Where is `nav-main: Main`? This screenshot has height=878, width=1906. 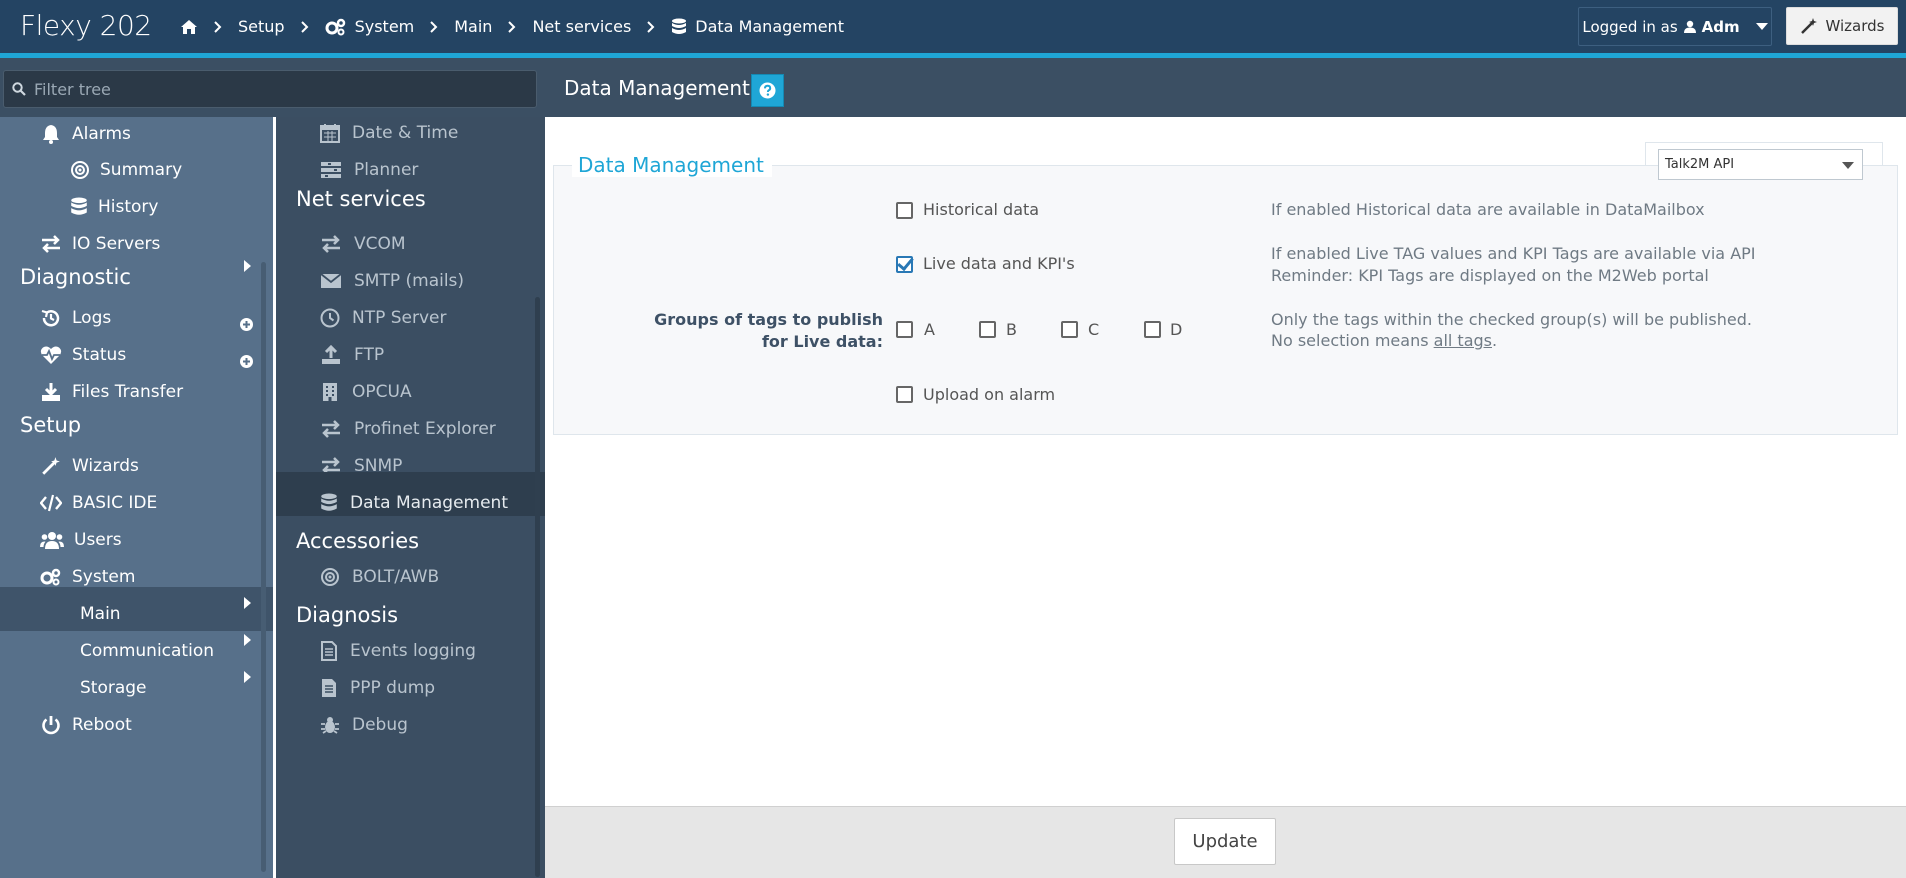 nav-main: Main is located at coordinates (100, 614).